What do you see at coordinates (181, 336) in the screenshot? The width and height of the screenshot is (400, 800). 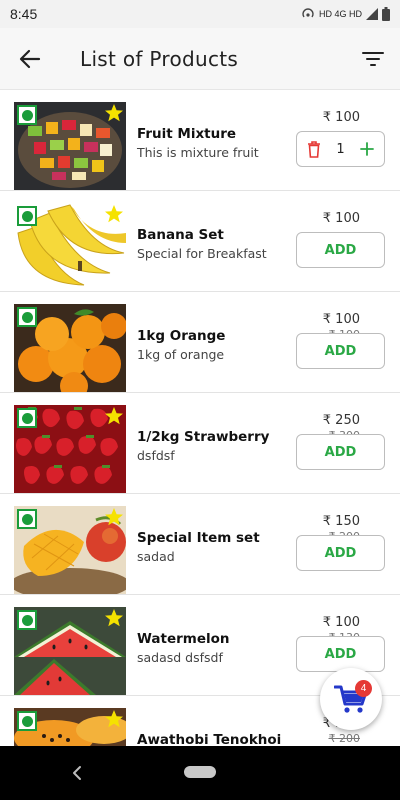 I see `product-name: 1kg Orange` at bounding box center [181, 336].